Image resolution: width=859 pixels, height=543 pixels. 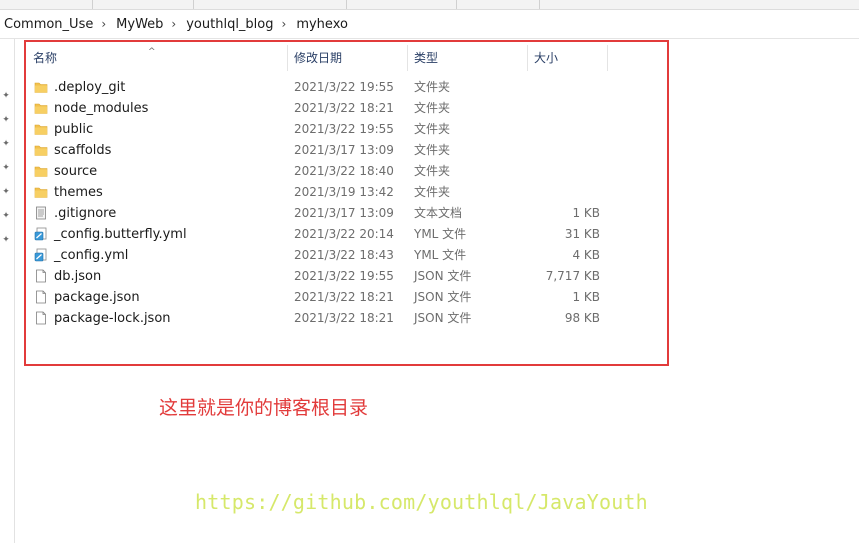 I want to click on file-type: 文本文档, so click(x=438, y=213).